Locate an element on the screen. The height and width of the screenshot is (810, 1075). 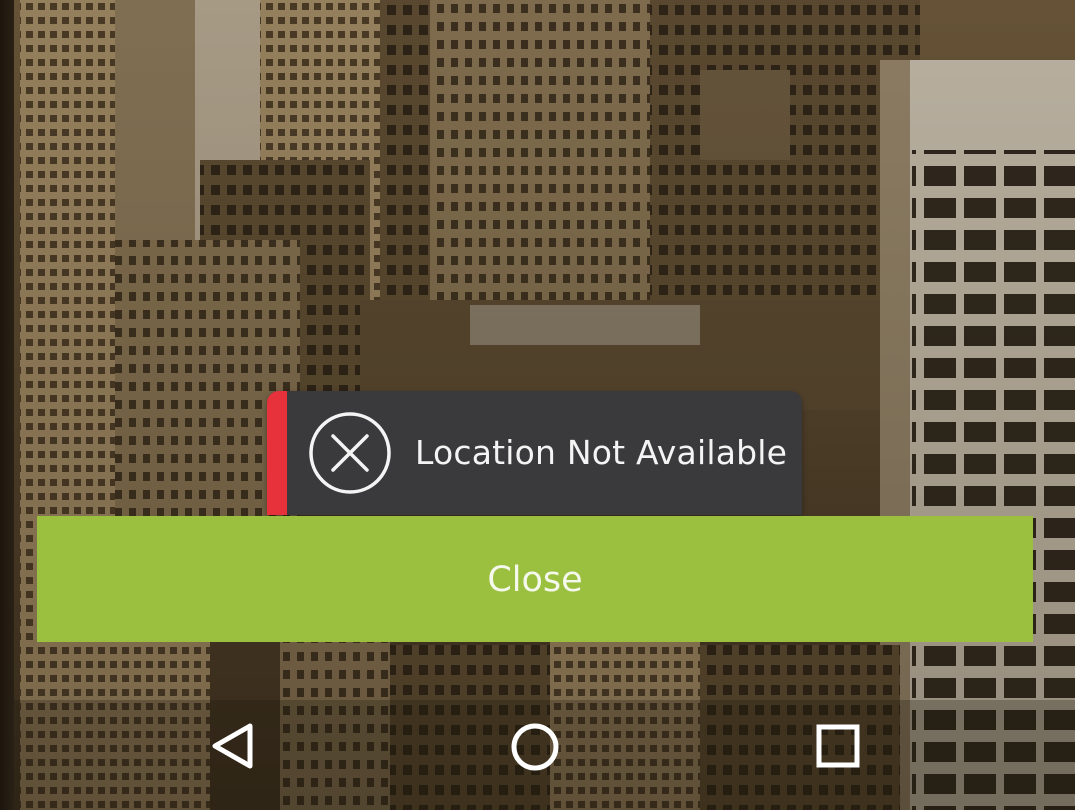
error-toast: Location Not Available is located at coordinates (534, 453).